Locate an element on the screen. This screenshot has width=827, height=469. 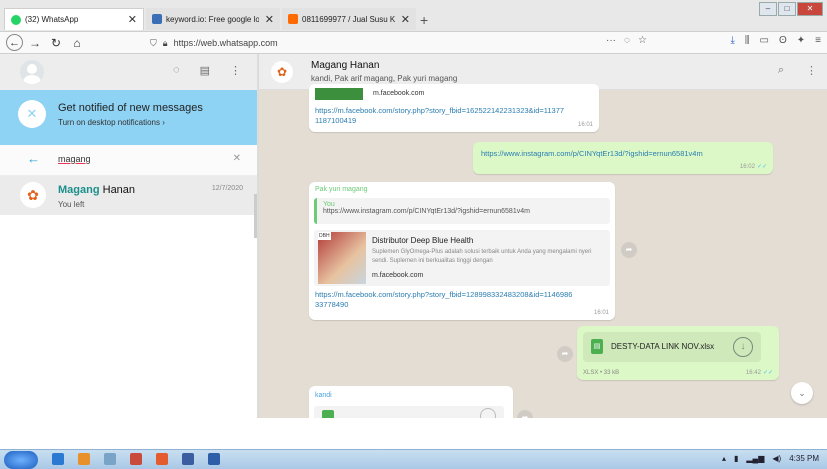
tab-whatsapp: (32) WhatsApp ✕ is located at coordinates (74, 19).